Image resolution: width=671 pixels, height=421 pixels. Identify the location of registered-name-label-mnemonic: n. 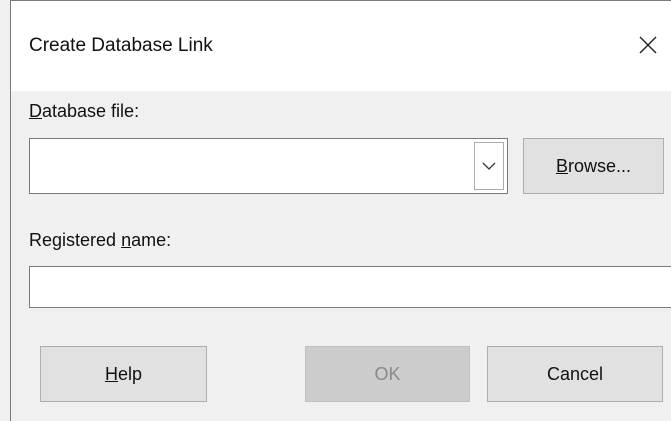
(126, 240).